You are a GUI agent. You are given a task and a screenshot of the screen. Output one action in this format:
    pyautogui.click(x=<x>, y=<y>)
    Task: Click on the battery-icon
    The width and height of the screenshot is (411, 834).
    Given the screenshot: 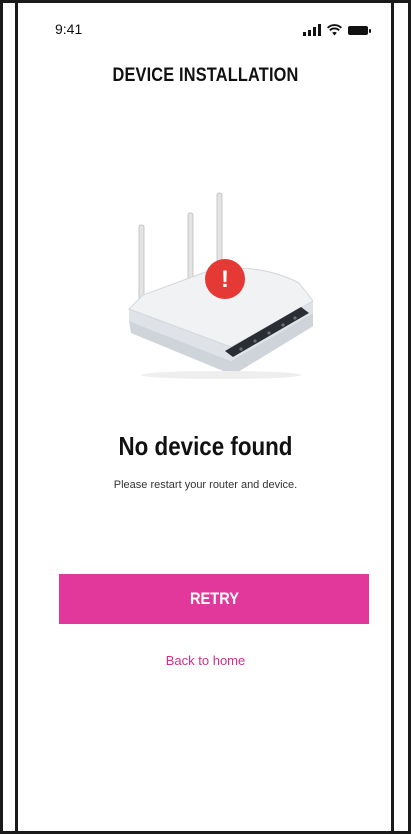 What is the action you would take?
    pyautogui.click(x=359, y=30)
    